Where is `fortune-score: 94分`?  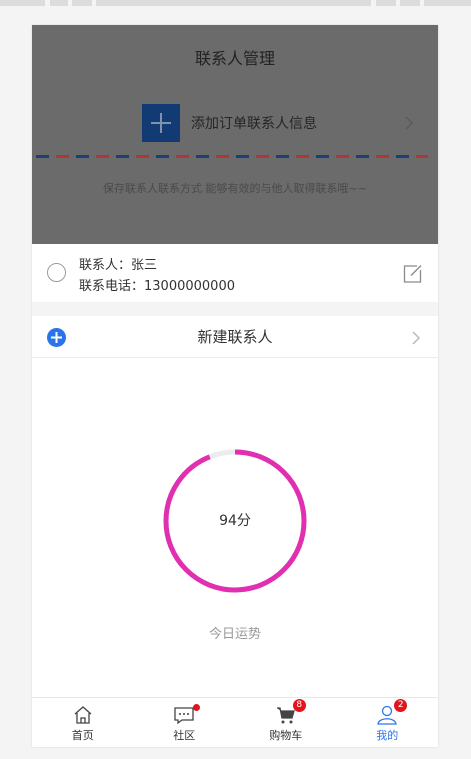
fortune-score: 94分 is located at coordinates (235, 521).